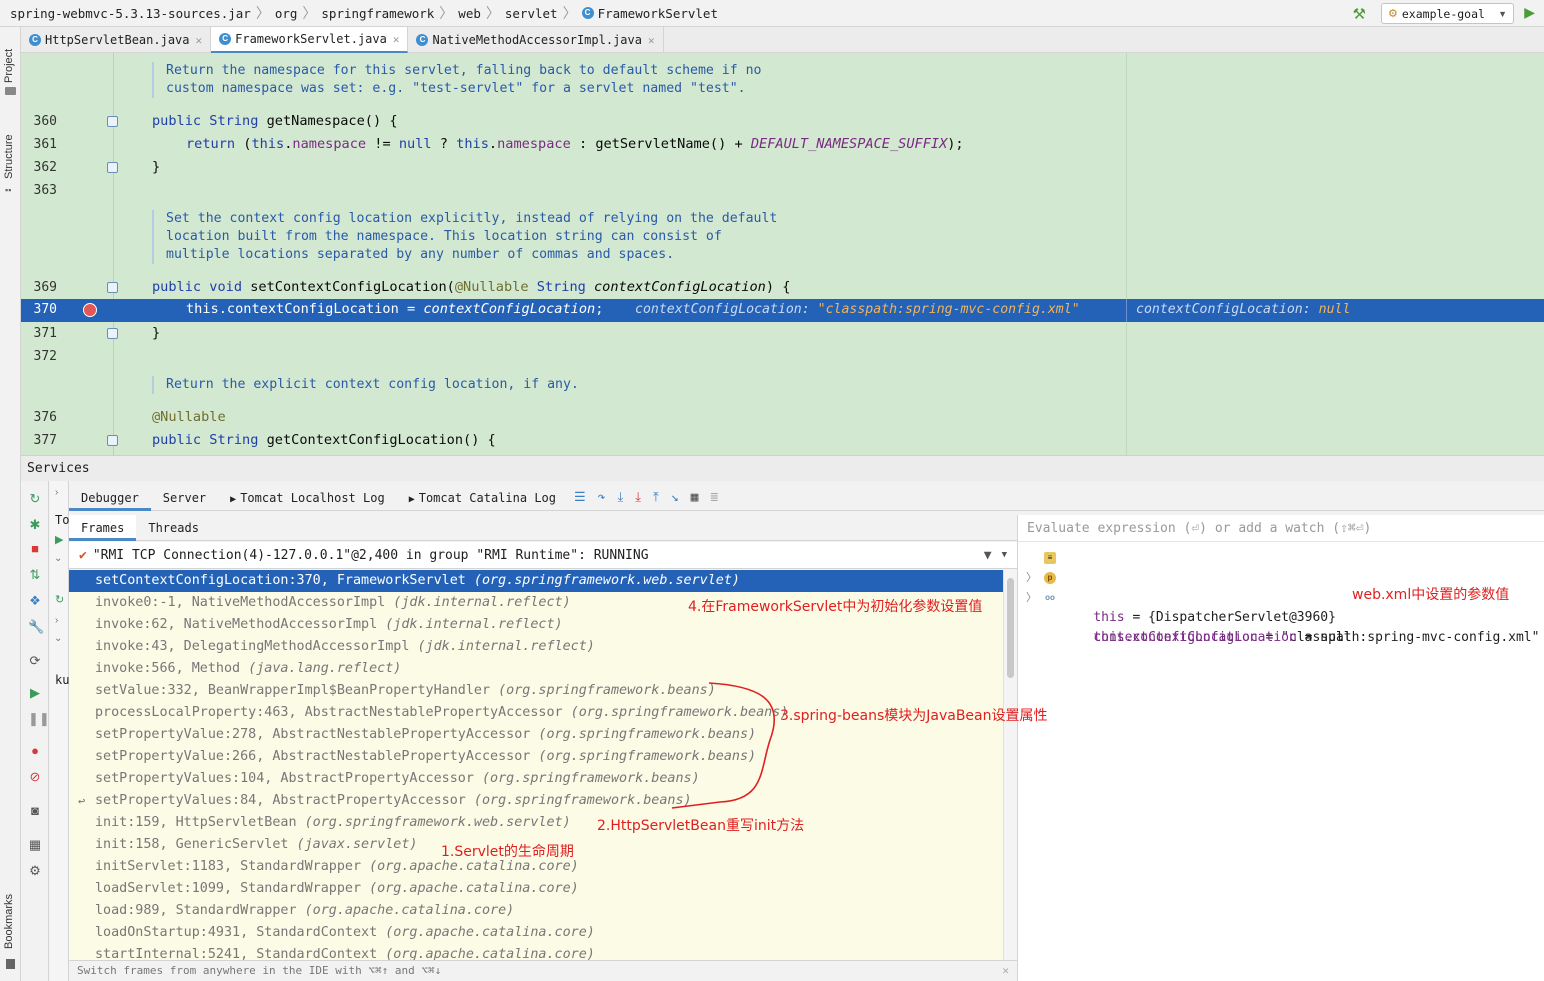 Image resolution: width=1544 pixels, height=981 pixels. Describe the element at coordinates (35, 601) in the screenshot. I see `update-icon: ❖` at that location.